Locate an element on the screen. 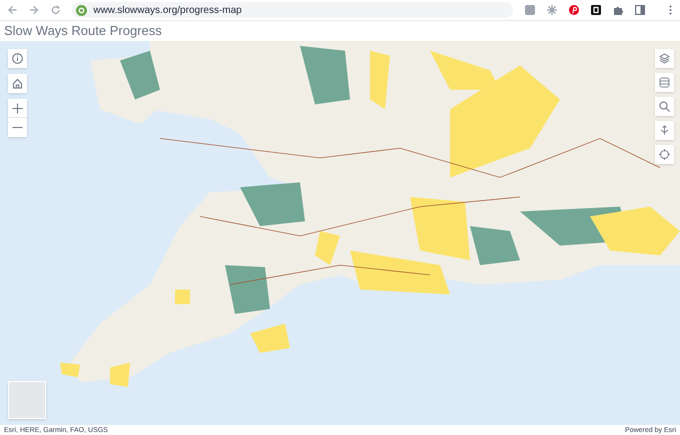 Image resolution: width=680 pixels, height=435 pixels. legend-button is located at coordinates (664, 82).